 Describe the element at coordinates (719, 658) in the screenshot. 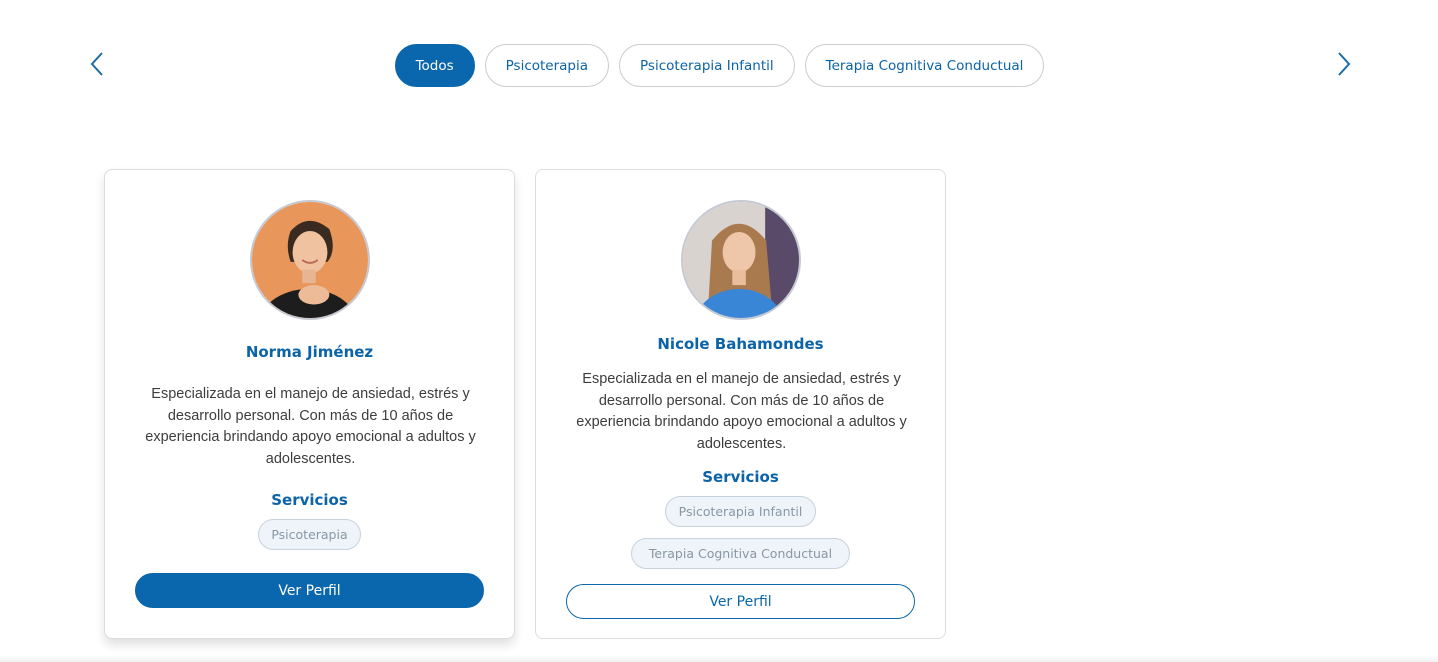

I see `page-divider` at that location.